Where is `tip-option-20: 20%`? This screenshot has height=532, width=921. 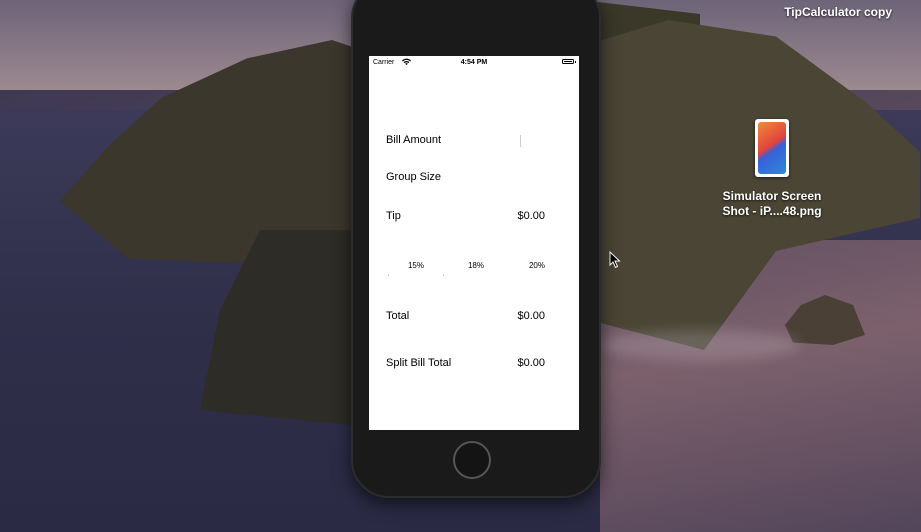
tip-option-20: 20% is located at coordinates (537, 265).